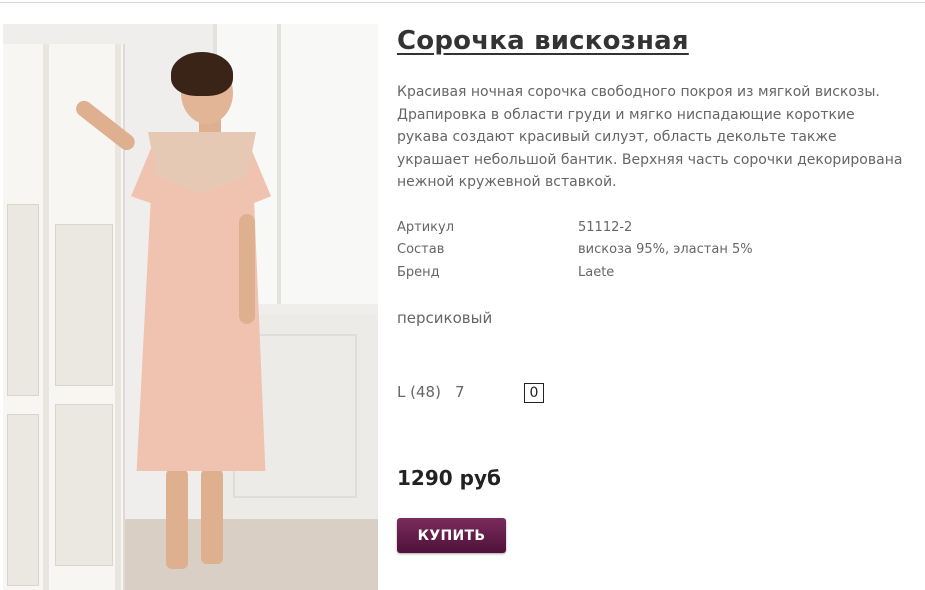  I want to click on photo-model-arm, so click(247, 269).